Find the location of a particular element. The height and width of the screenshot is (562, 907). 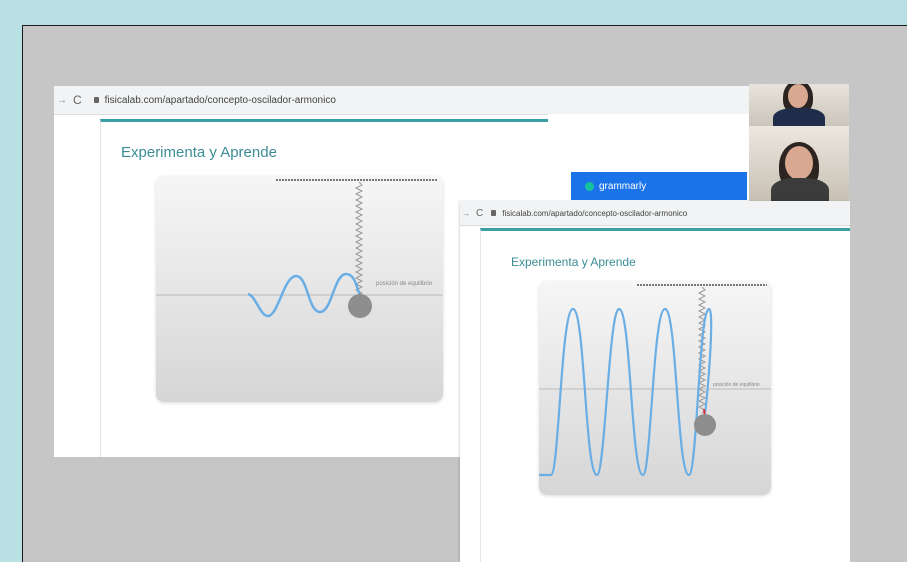

spring is located at coordinates (359, 239).